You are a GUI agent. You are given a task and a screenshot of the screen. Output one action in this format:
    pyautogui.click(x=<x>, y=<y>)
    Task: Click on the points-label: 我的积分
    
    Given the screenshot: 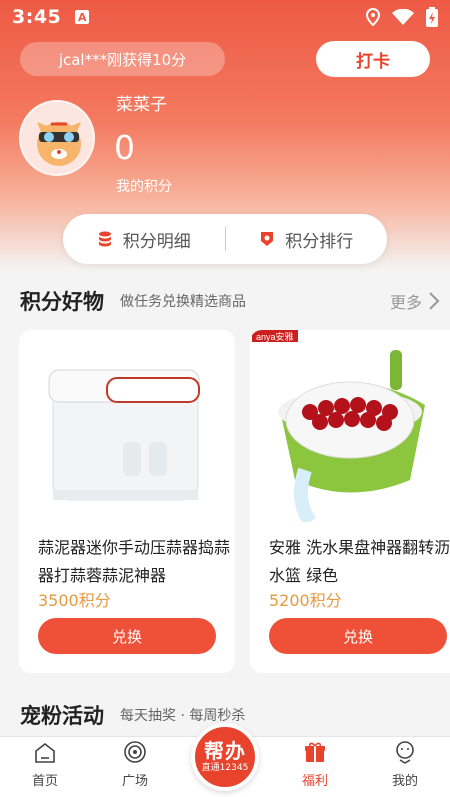 What is the action you would take?
    pyautogui.click(x=144, y=187)
    